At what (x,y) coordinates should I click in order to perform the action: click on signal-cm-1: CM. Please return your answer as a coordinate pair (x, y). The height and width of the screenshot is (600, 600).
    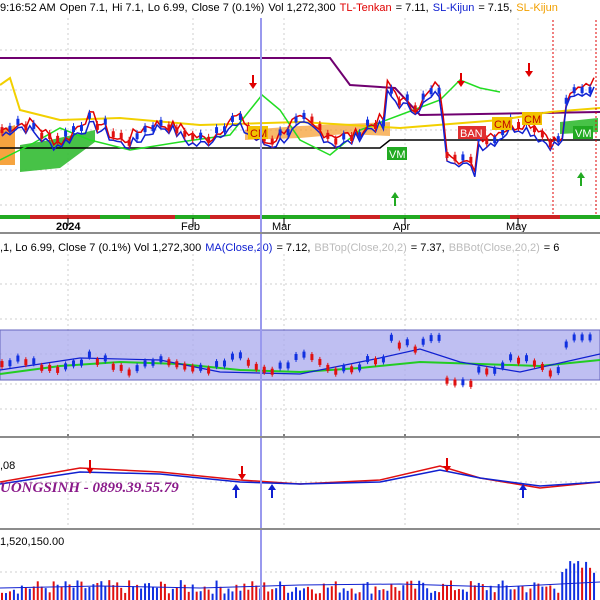
    Looking at the image, I should click on (258, 134).